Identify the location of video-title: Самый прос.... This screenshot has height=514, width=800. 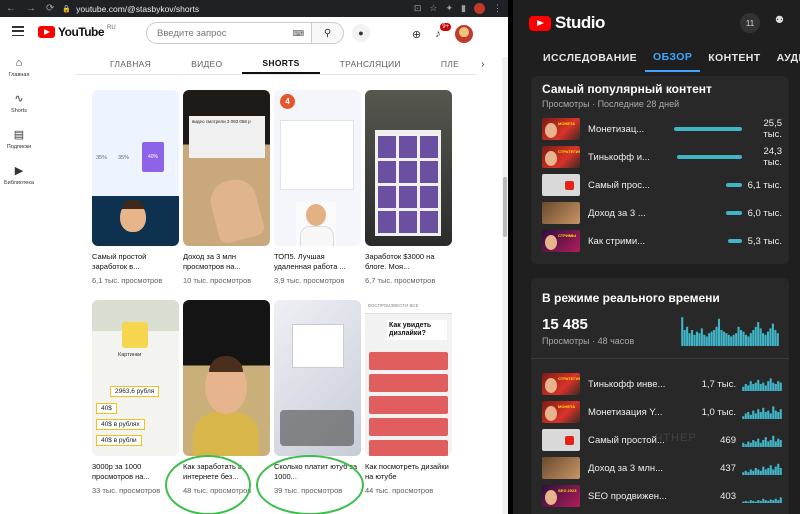
(621, 185).